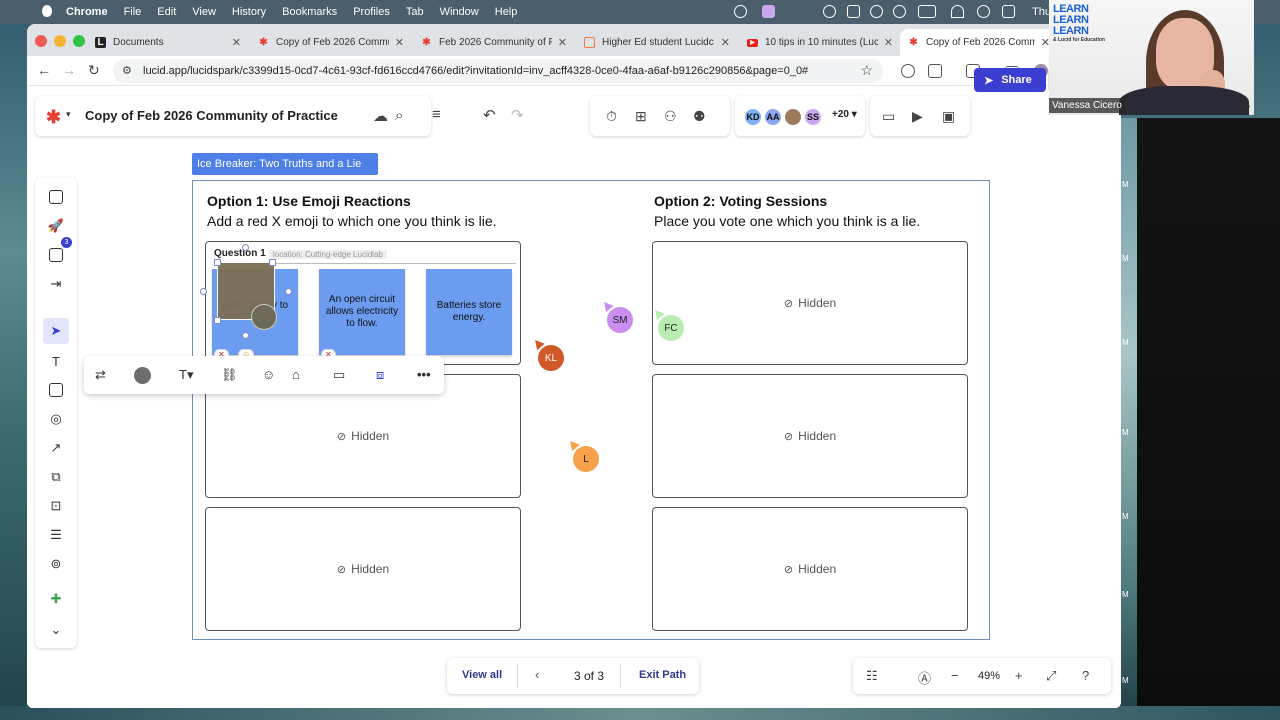 The width and height of the screenshot is (1280, 720). Describe the element at coordinates (793, 117) in the screenshot. I see `avatar` at that location.